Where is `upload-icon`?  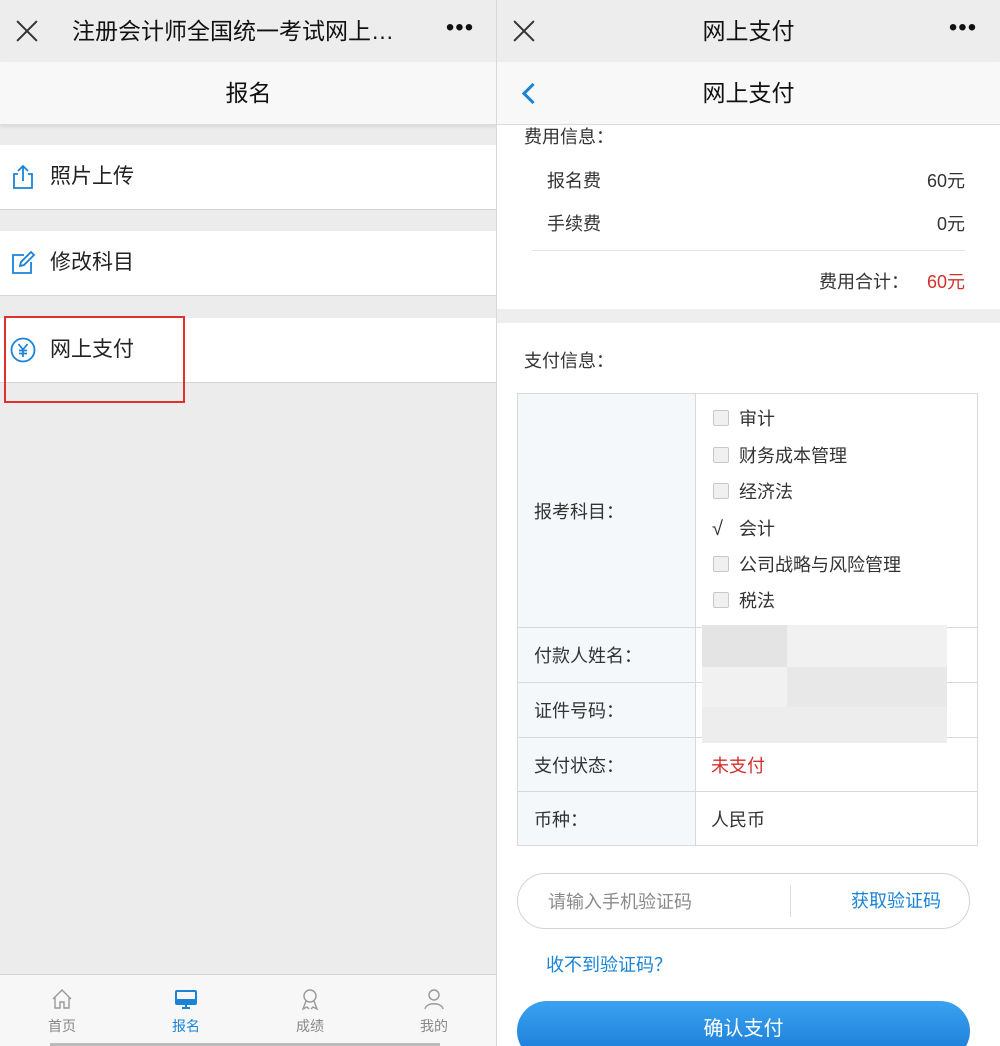 upload-icon is located at coordinates (23, 176).